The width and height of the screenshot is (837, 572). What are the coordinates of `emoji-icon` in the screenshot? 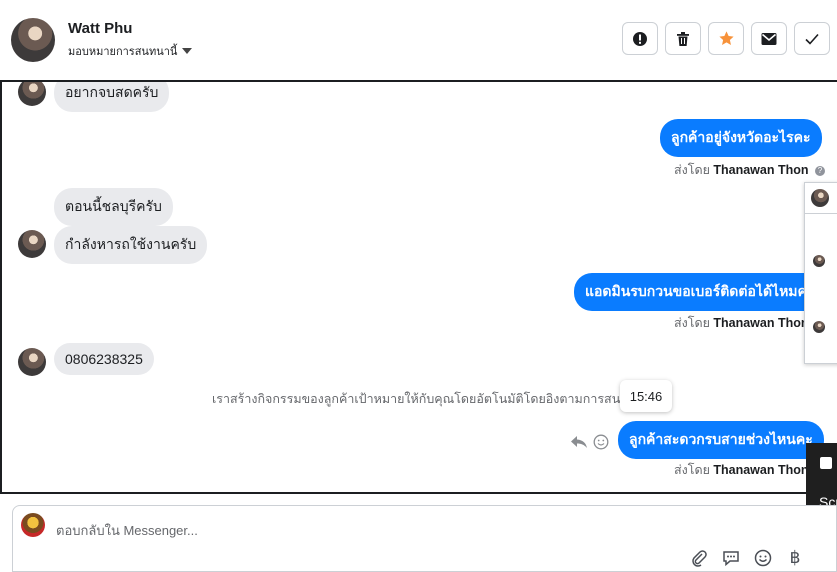 It's located at (763, 558).